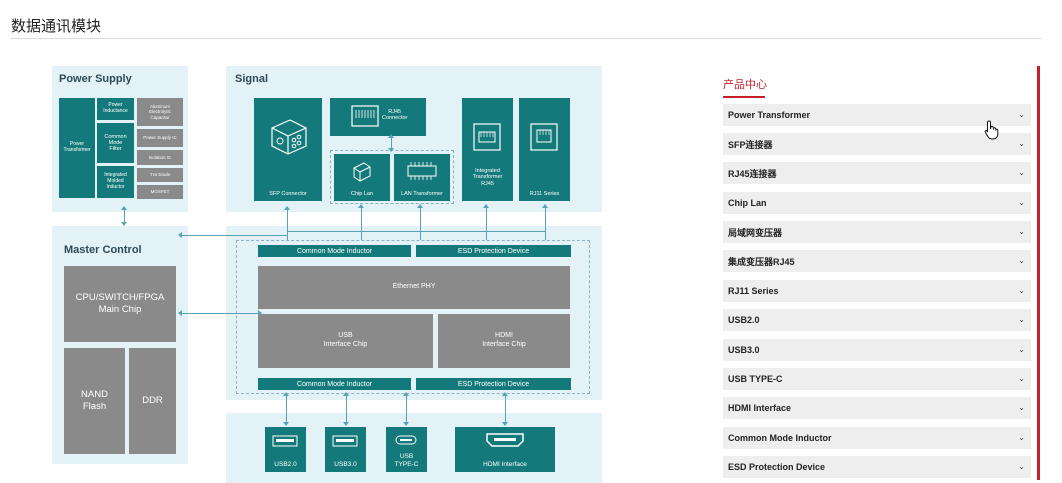 Image resolution: width=1062 pixels, height=483 pixels. Describe the element at coordinates (94, 401) in the screenshot. I see `nand-flash-box: NAND Flash` at that location.